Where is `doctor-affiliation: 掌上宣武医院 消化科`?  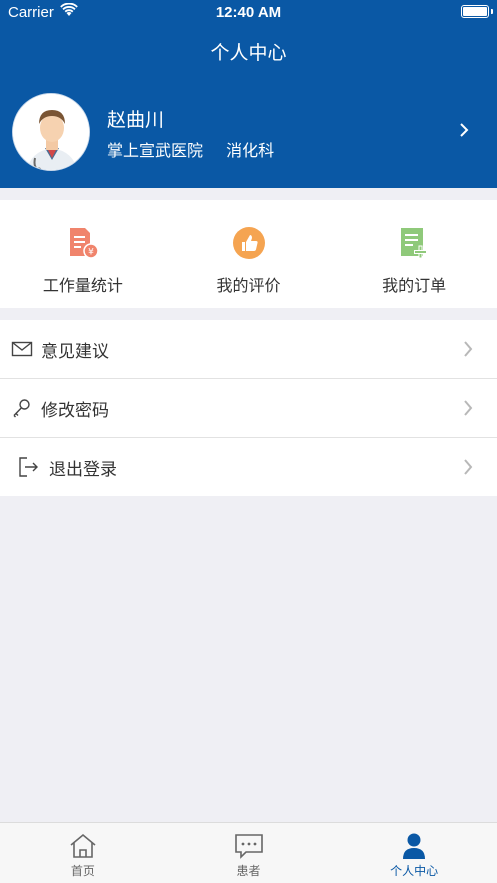 doctor-affiliation: 掌上宣武医院 消化科 is located at coordinates (199, 149).